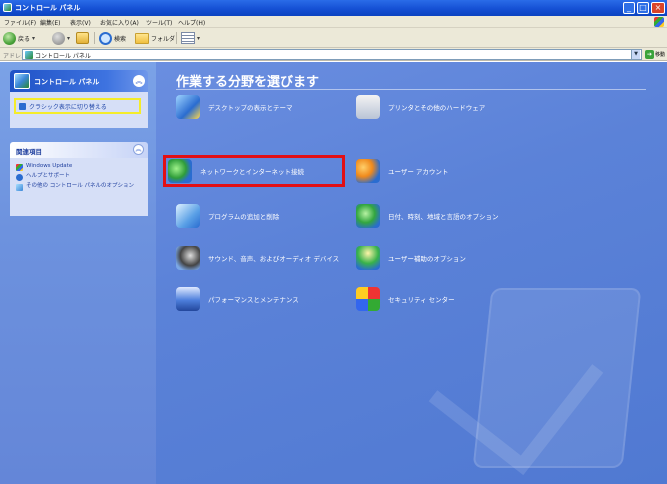 Image resolution: width=667 pixels, height=484 pixels. What do you see at coordinates (20, 22) in the screenshot?
I see `menu-file: ファイル(F)` at bounding box center [20, 22].